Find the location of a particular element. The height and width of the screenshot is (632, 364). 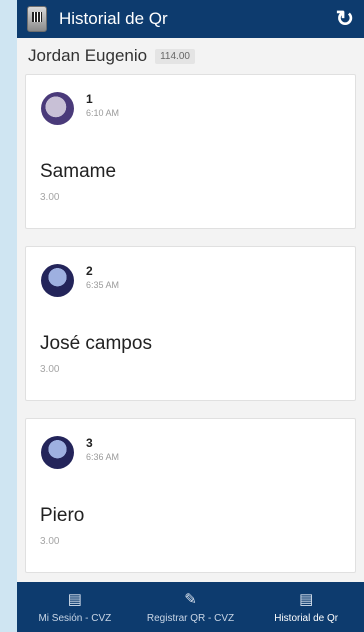

entry-time: 6:36 AM is located at coordinates (103, 457).